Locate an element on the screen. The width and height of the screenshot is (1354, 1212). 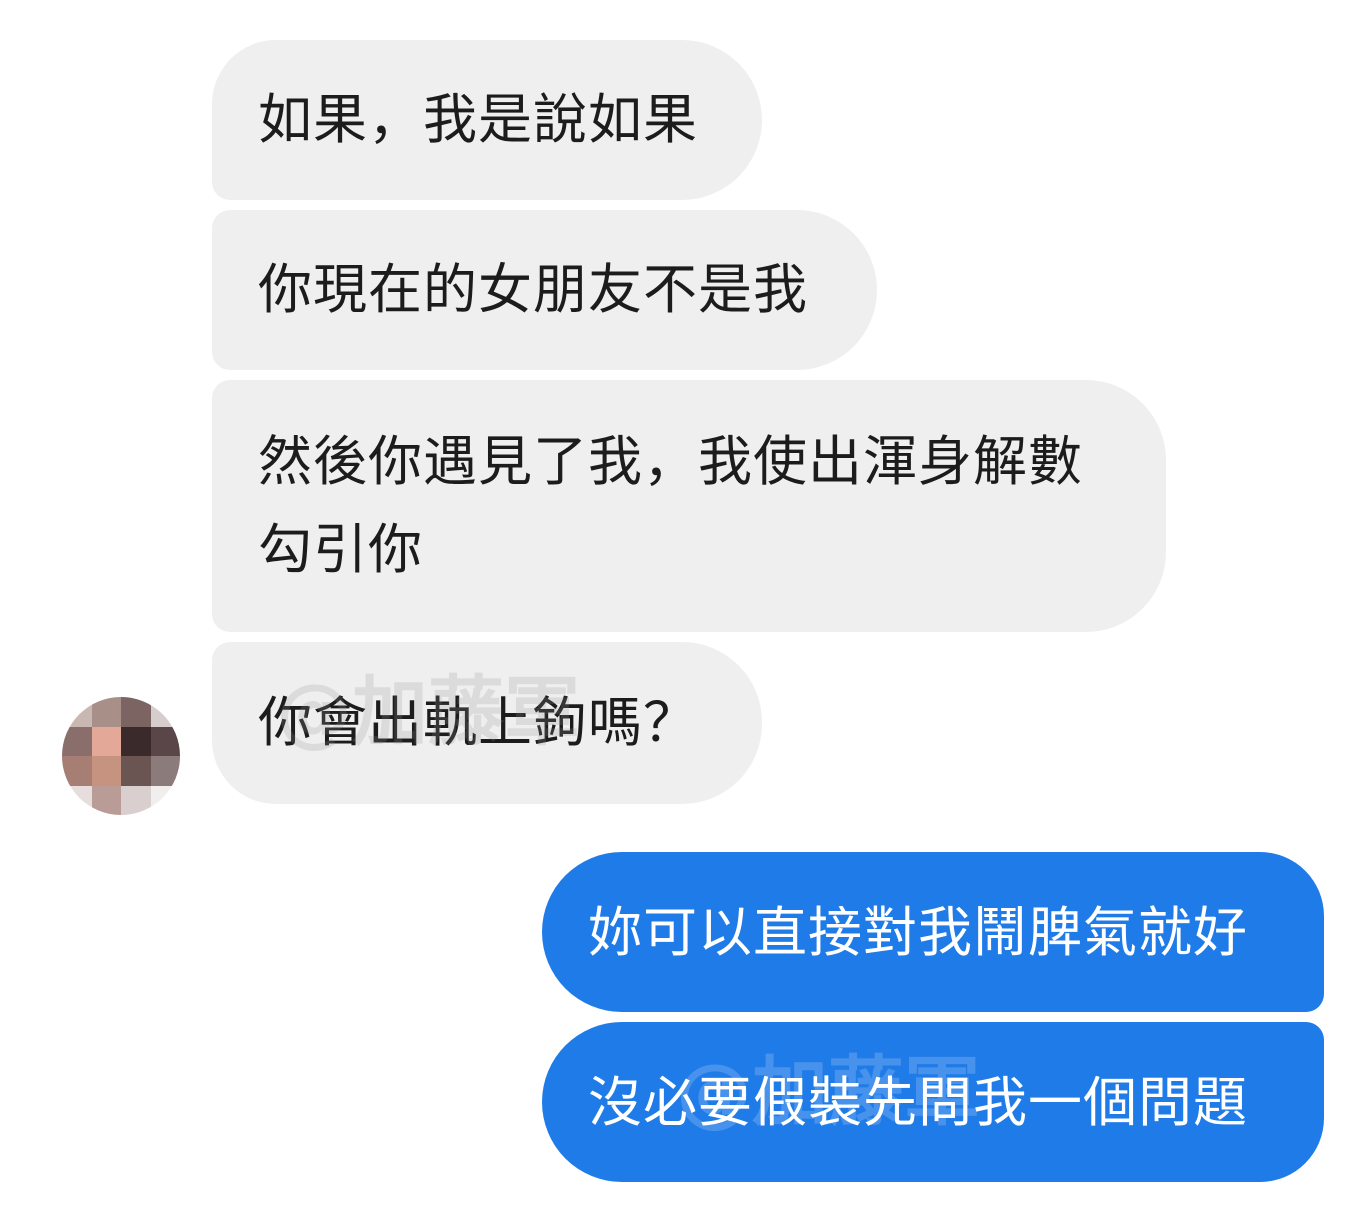
incoming-message: 然後你遇見了我，我使出渾身解數 勾引你 is located at coordinates (689, 506).